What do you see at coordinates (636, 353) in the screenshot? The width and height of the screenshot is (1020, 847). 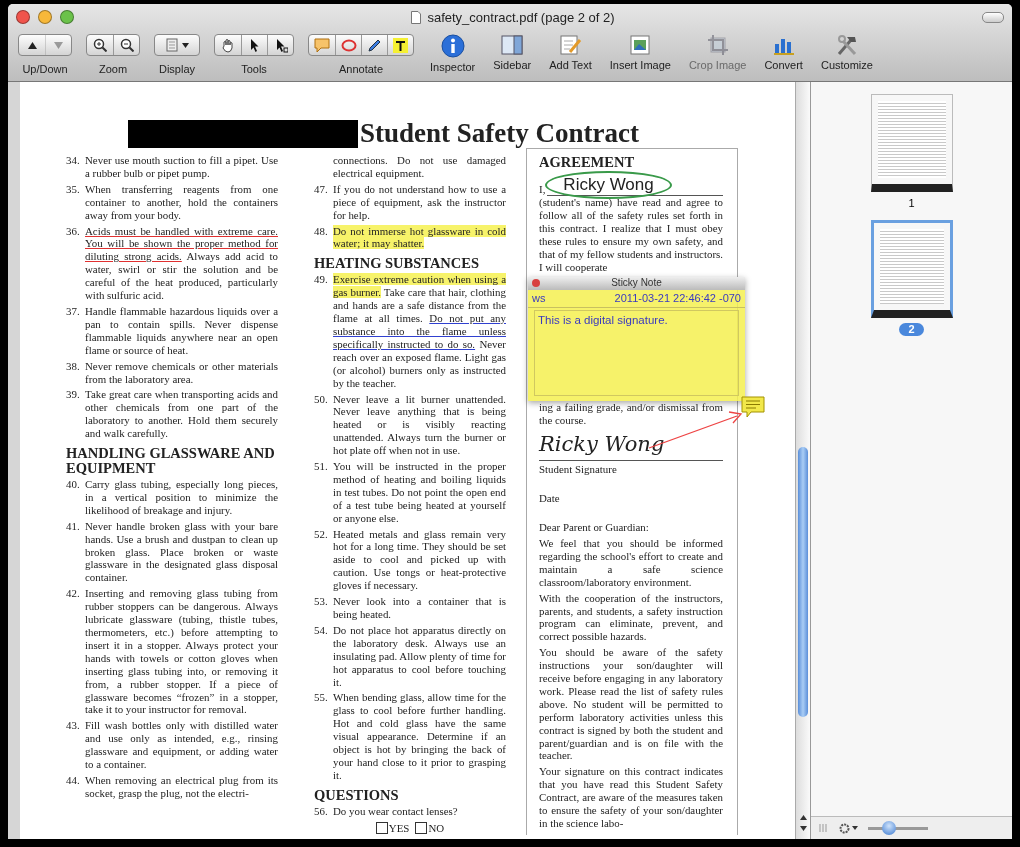 I see `note-body-field: This is a digital signature.` at bounding box center [636, 353].